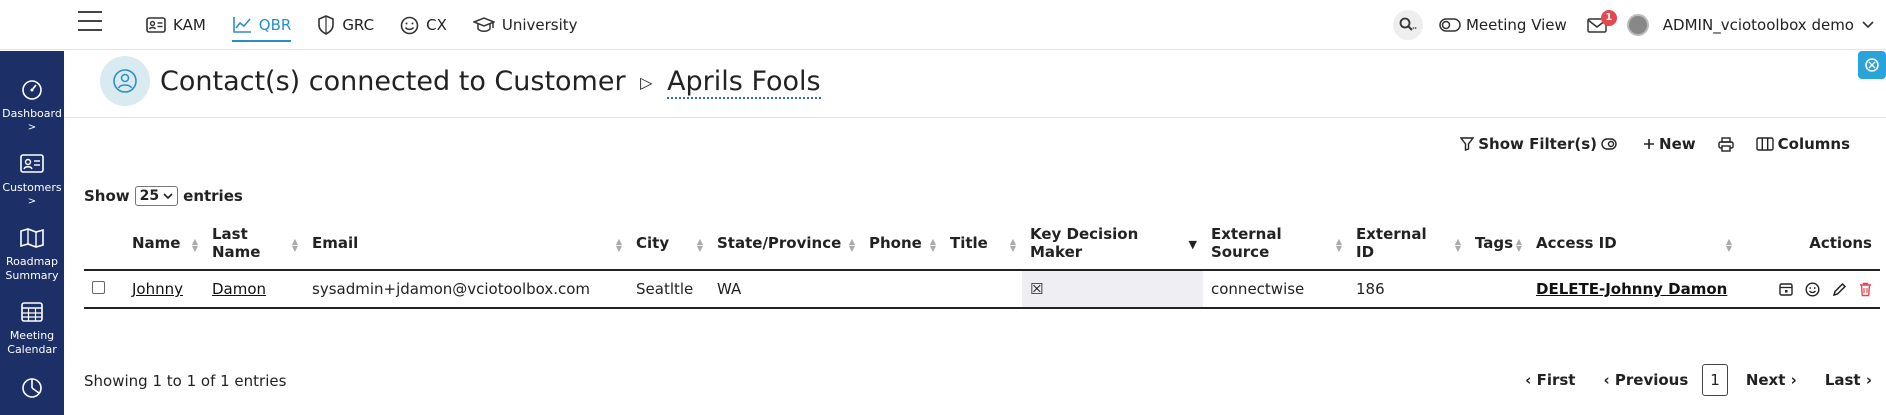  I want to click on map-icon, so click(32, 238).